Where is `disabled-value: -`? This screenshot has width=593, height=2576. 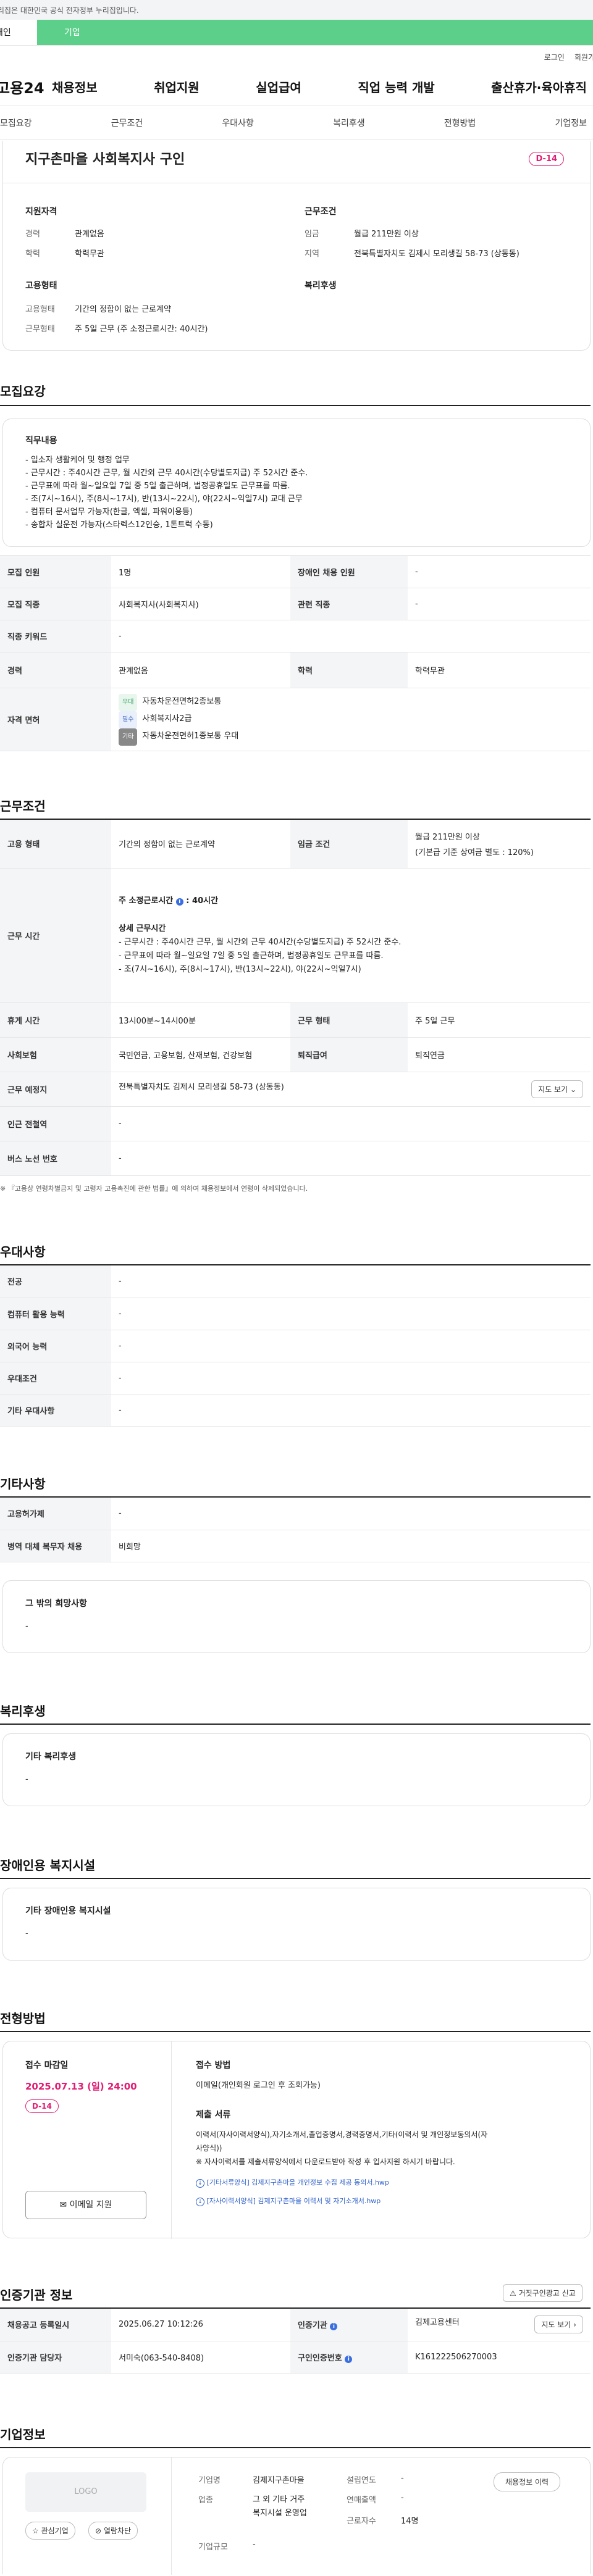 disabled-value: - is located at coordinates (499, 572).